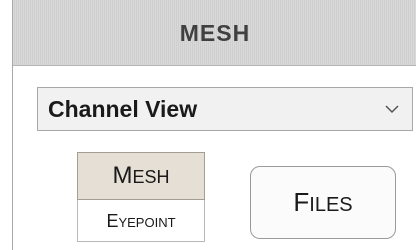 This screenshot has height=250, width=416. I want to click on chevron-down-icon, so click(392, 109).